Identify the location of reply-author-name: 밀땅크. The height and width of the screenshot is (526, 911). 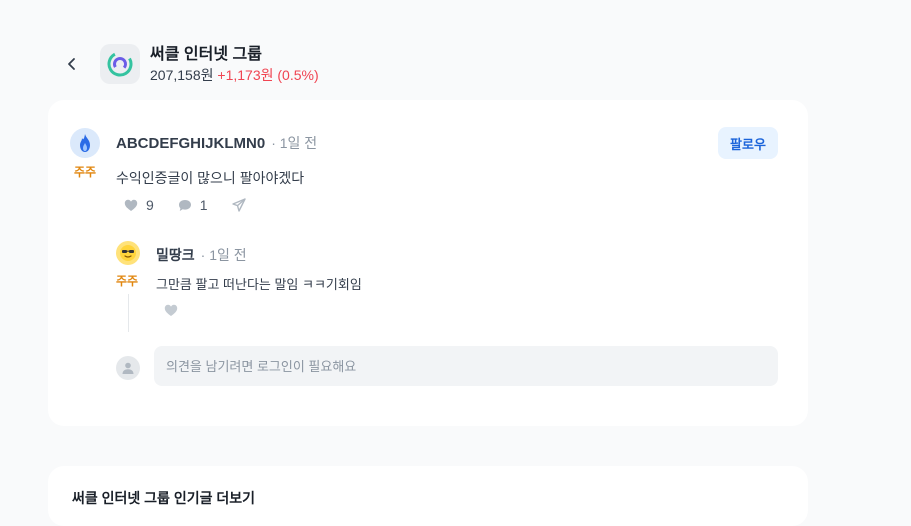
(175, 255).